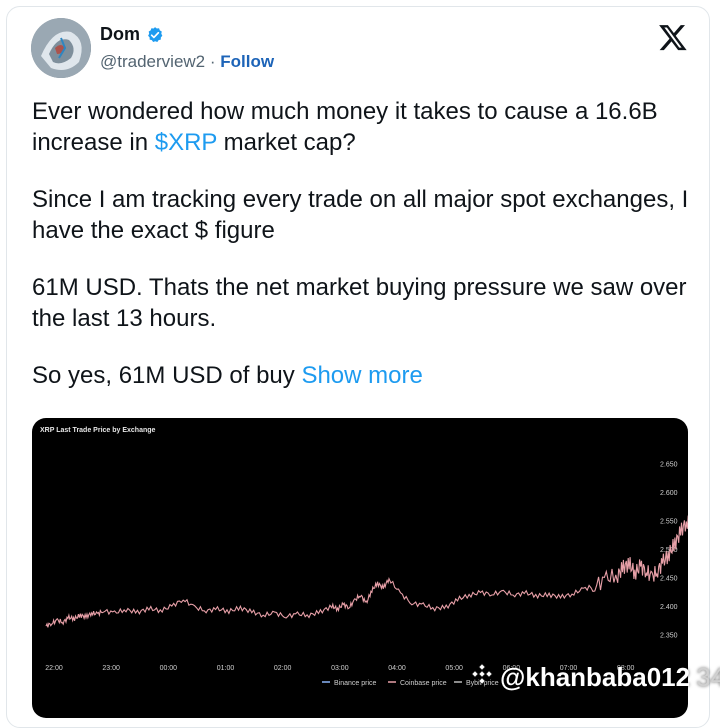 The height and width of the screenshot is (728, 720). What do you see at coordinates (669, 607) in the screenshot?
I see `y-tick-label: 2.400` at bounding box center [669, 607].